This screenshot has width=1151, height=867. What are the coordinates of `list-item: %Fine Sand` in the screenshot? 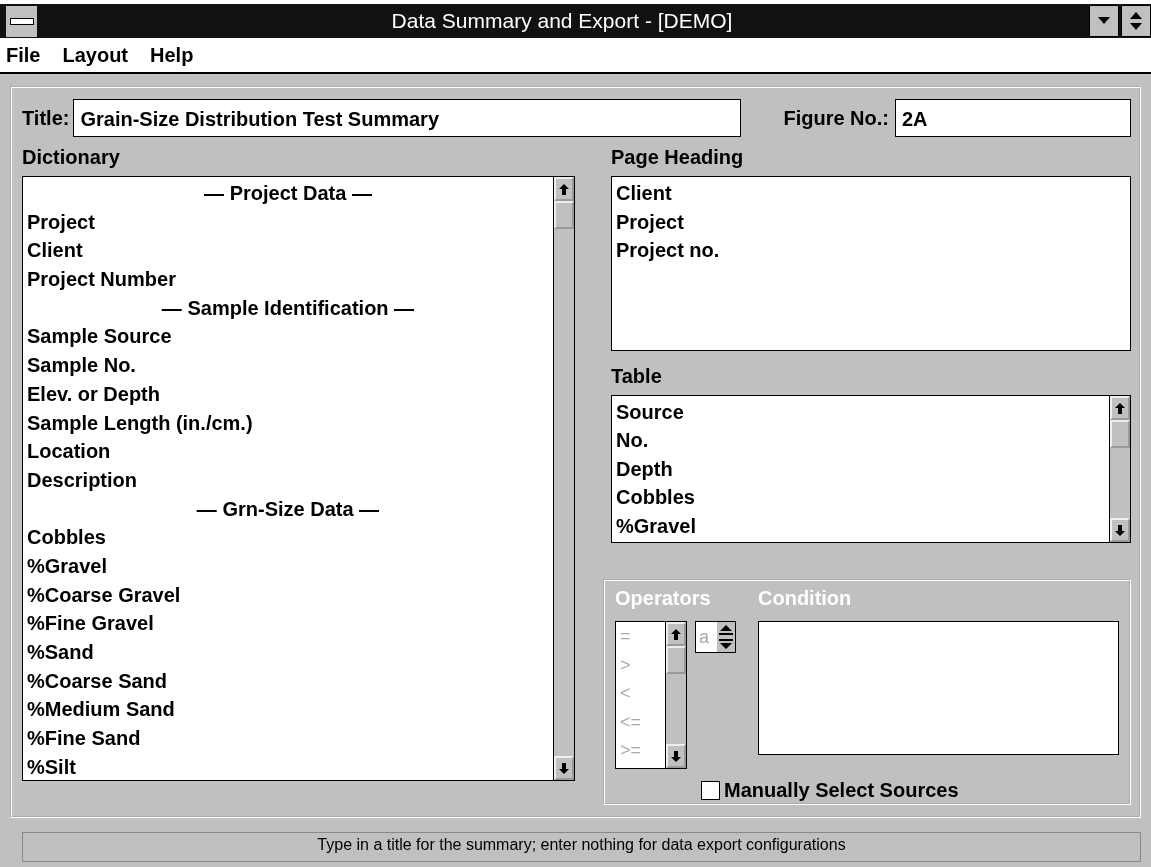 It's located at (288, 738).